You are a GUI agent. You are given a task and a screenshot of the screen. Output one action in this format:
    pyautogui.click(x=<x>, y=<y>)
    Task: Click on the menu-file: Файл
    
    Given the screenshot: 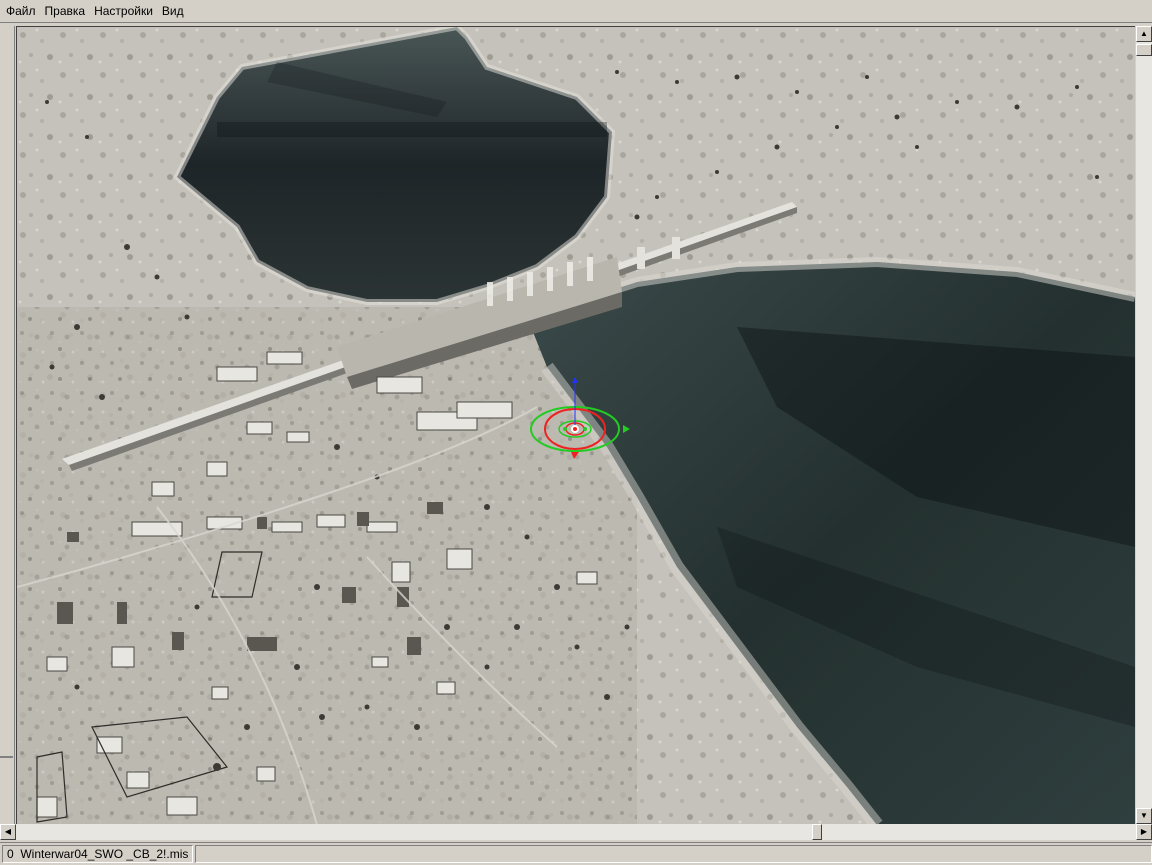 What is the action you would take?
    pyautogui.click(x=21, y=11)
    